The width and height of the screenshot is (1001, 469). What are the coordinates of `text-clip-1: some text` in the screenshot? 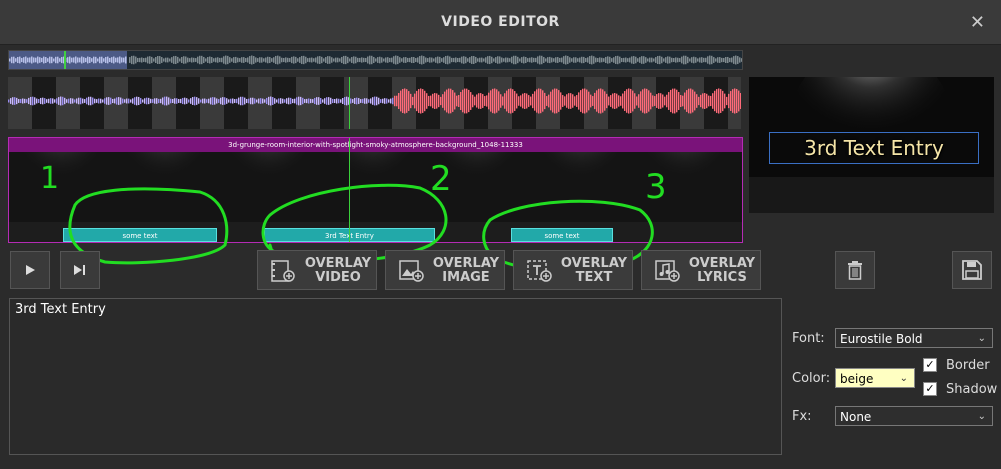 It's located at (140, 235).